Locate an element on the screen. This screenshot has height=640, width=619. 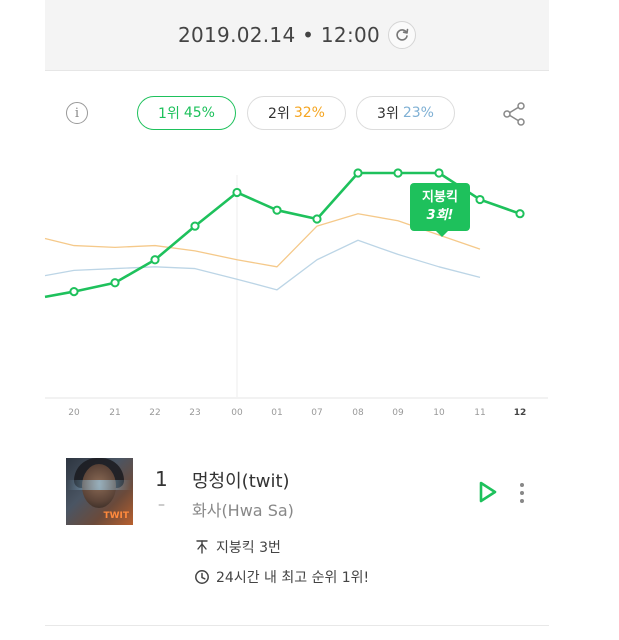
refresh-icon is located at coordinates (402, 34).